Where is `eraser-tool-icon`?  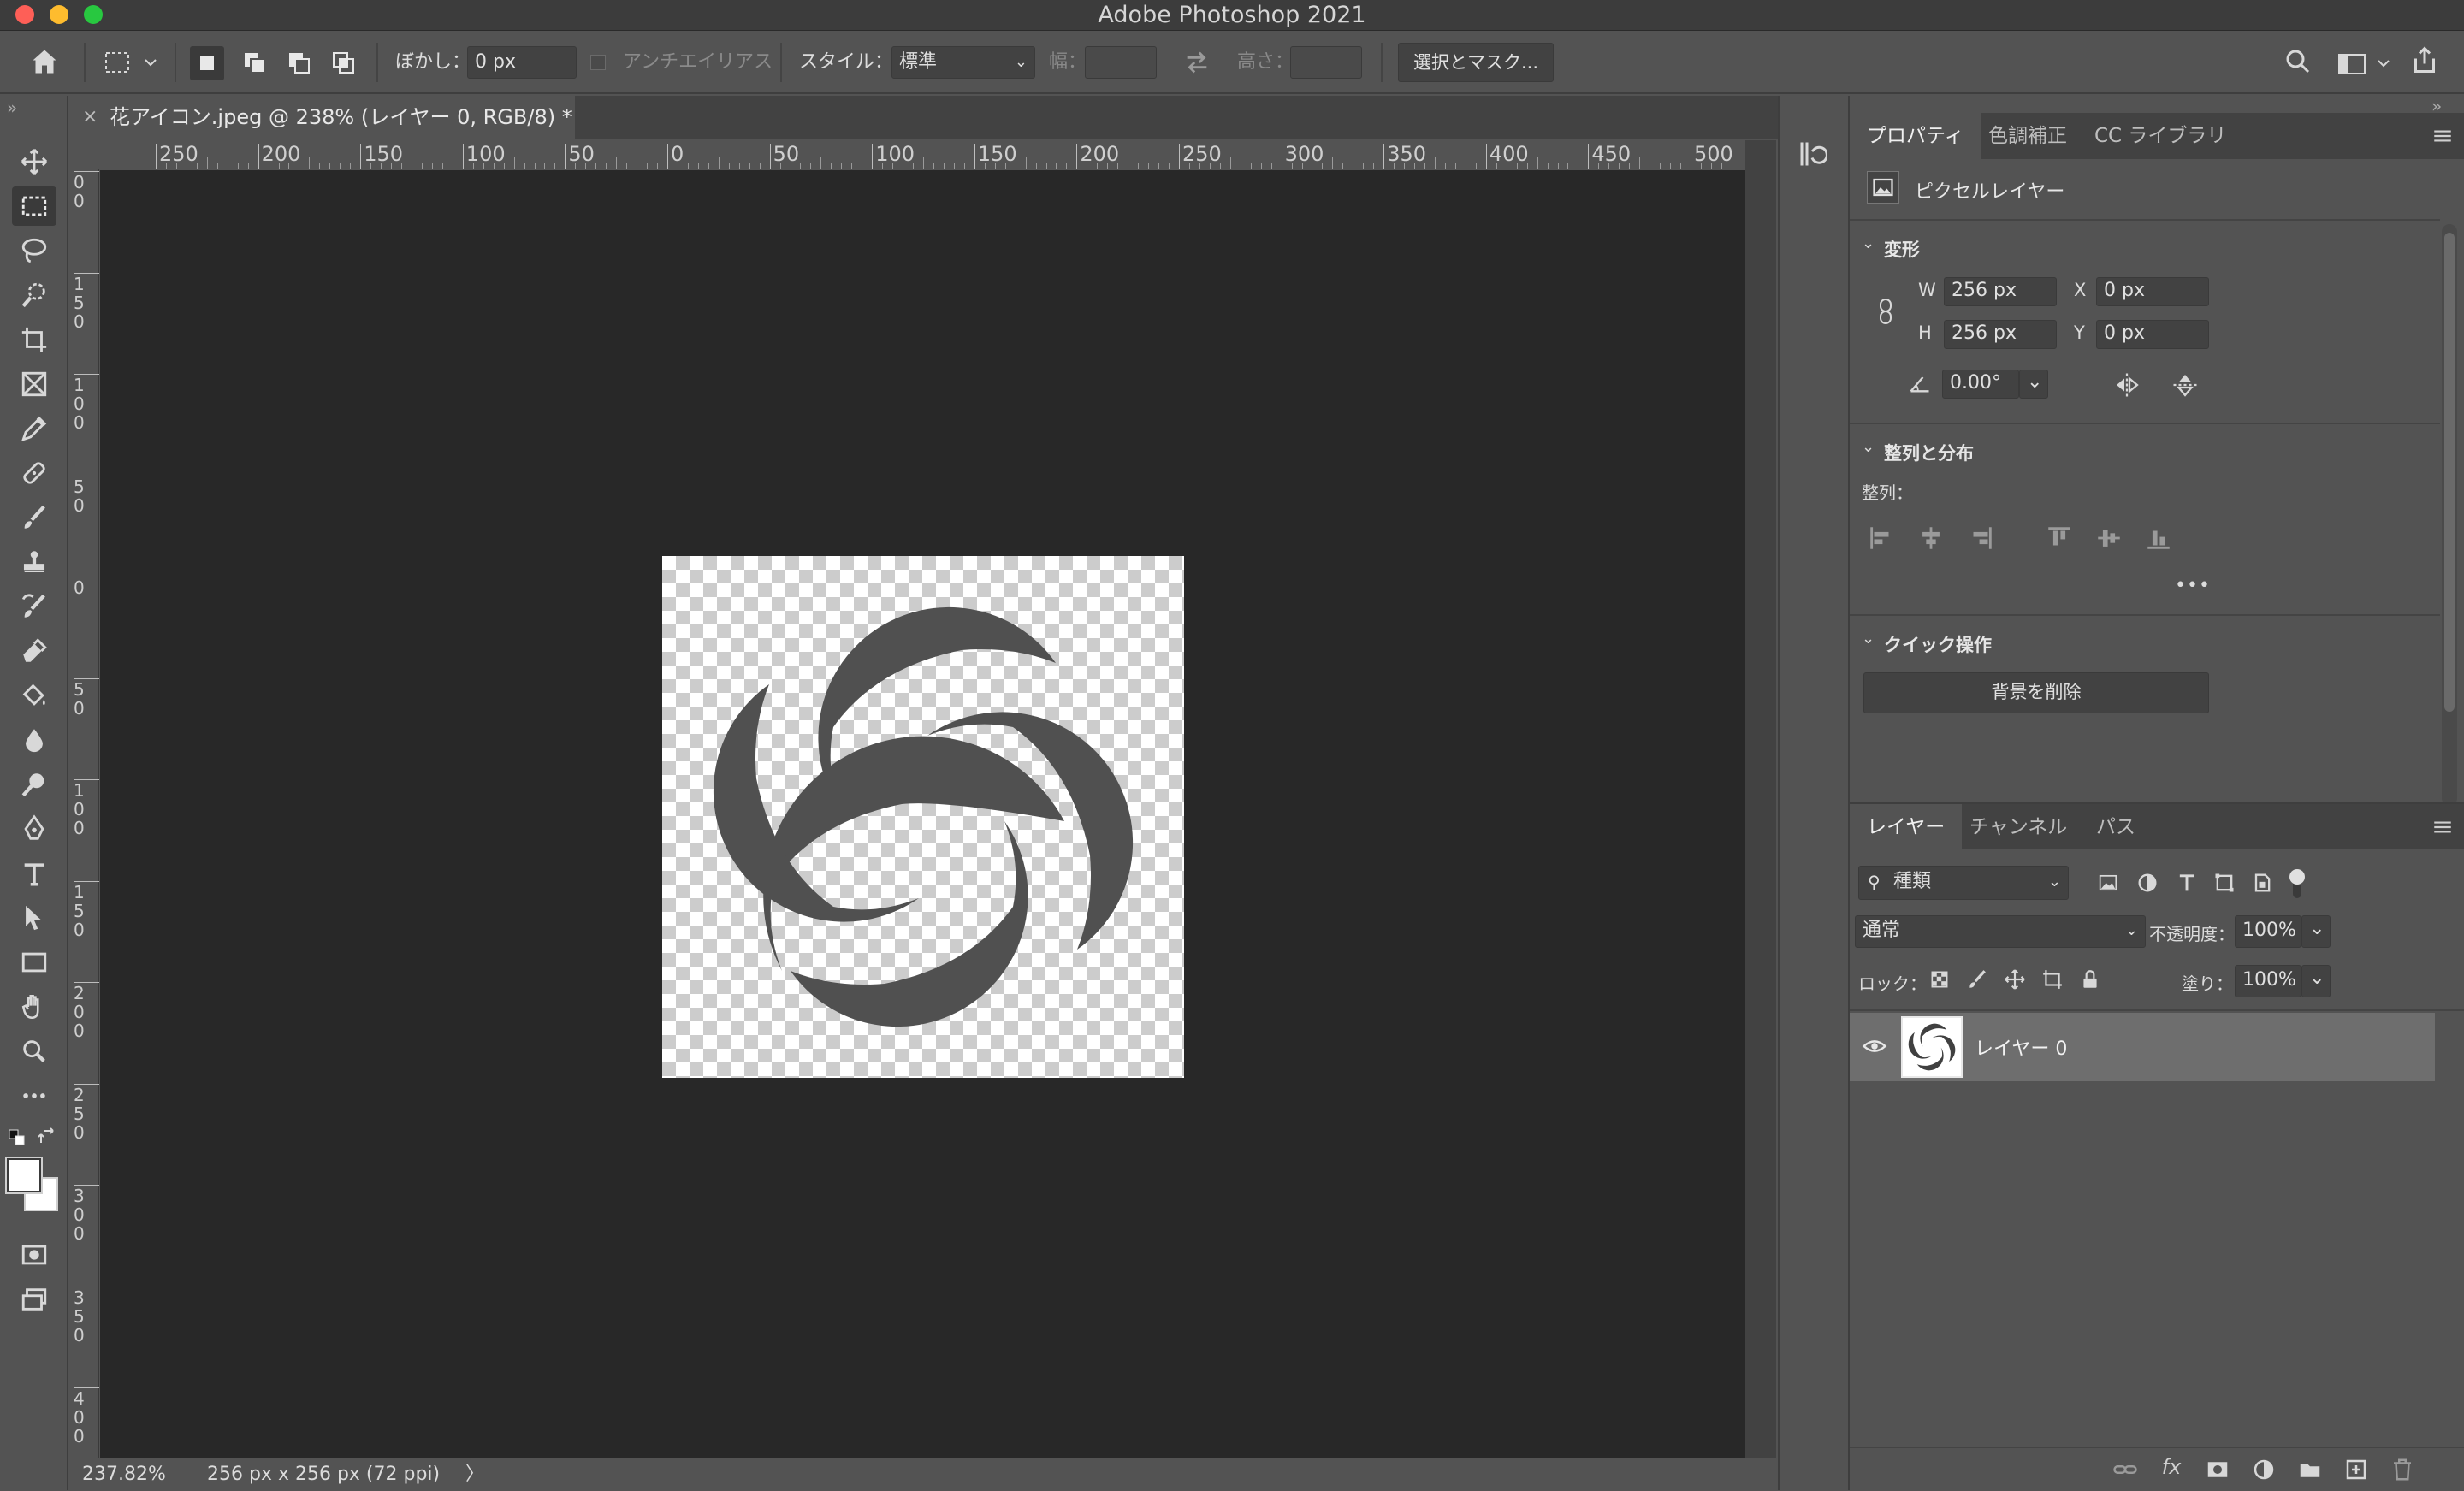 eraser-tool-icon is located at coordinates (34, 651).